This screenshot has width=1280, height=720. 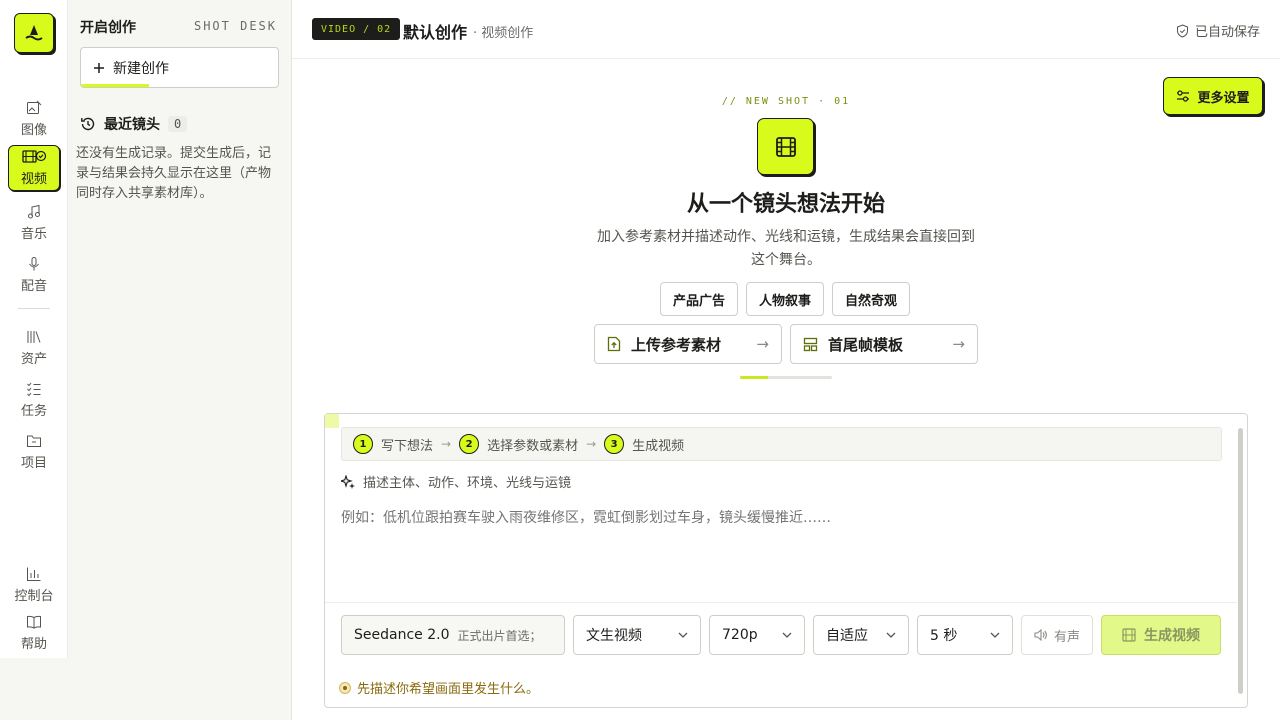 What do you see at coordinates (699, 299) in the screenshot?
I see `preset-chip-product-ad: 产品广告` at bounding box center [699, 299].